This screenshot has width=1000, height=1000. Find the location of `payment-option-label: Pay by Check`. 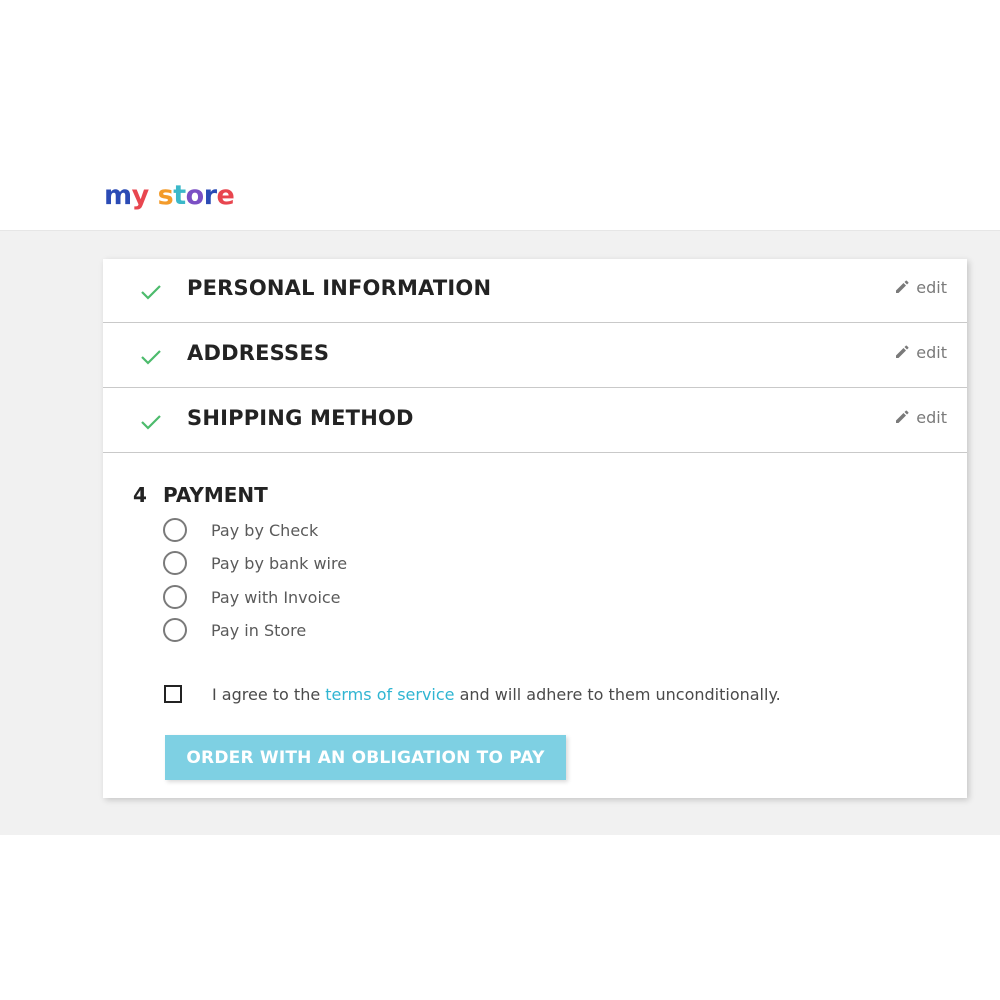

payment-option-label: Pay by Check is located at coordinates (265, 530).